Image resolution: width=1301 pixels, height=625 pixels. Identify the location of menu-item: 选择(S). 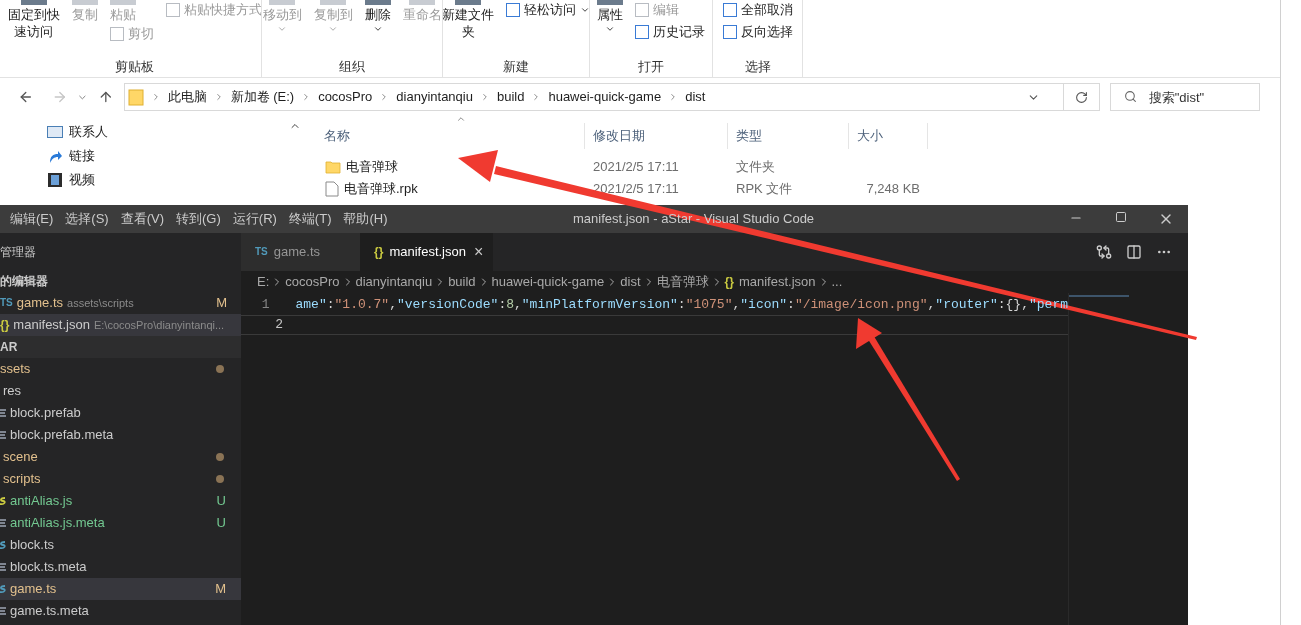
(87, 219).